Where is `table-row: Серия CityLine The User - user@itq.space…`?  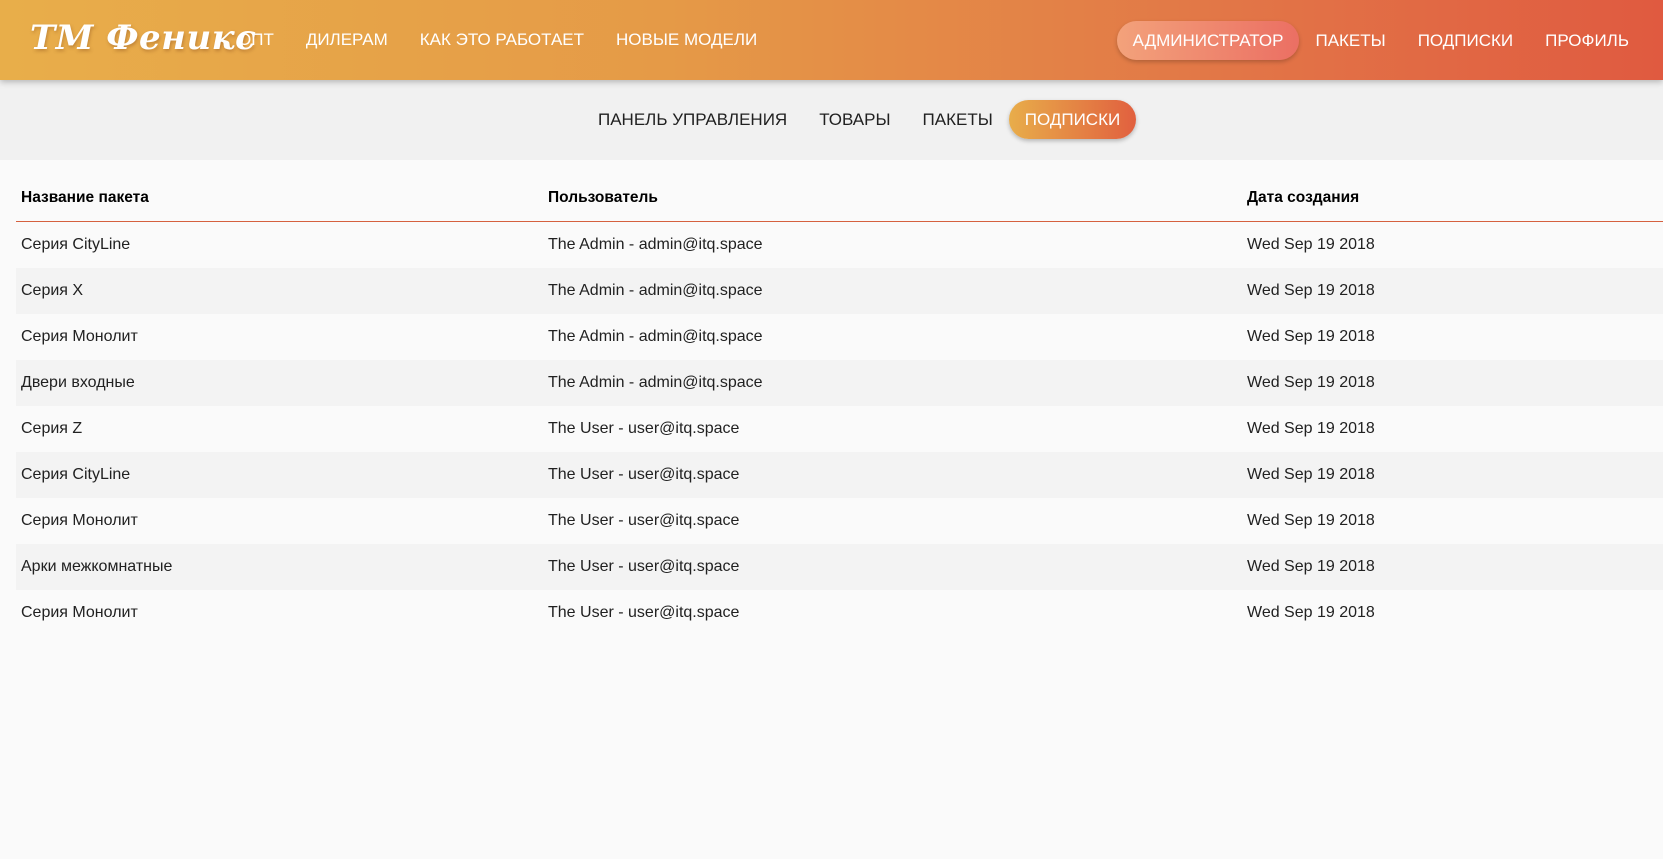 table-row: Серия CityLine The User - user@itq.space… is located at coordinates (839, 475).